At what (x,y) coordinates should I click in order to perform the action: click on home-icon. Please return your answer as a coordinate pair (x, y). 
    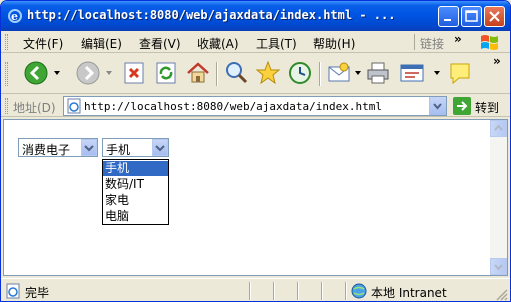
    Looking at the image, I should click on (198, 73).